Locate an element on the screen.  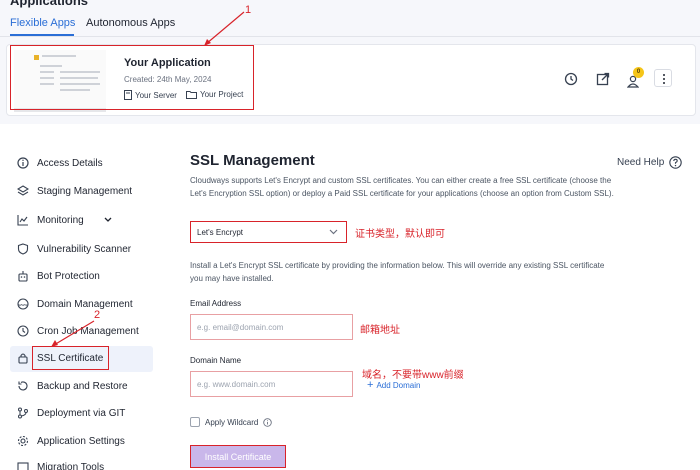
sidebar-item-label: Vulnerability Scanner is located at coordinates (84, 249).